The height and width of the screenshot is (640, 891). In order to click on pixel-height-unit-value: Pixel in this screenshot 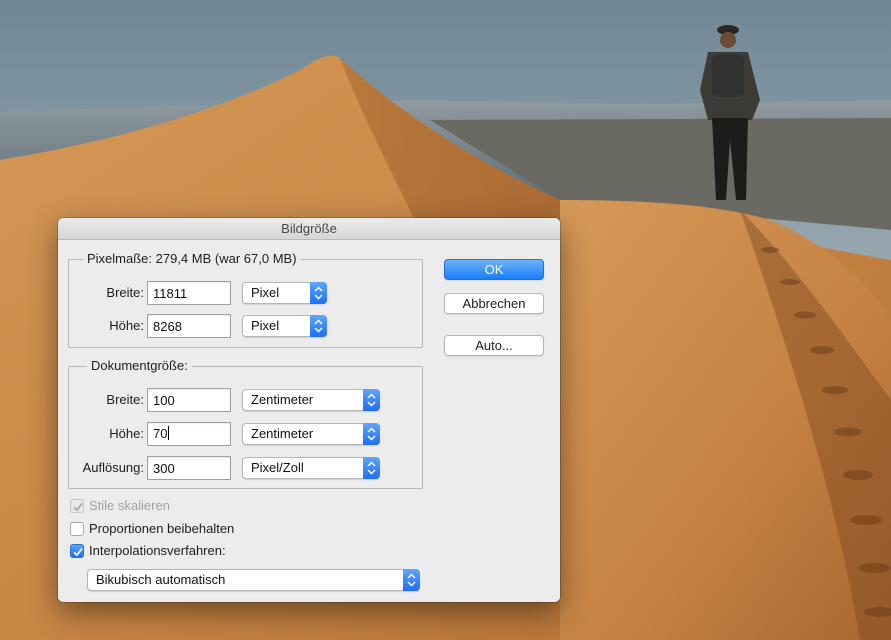, I will do `click(265, 325)`.